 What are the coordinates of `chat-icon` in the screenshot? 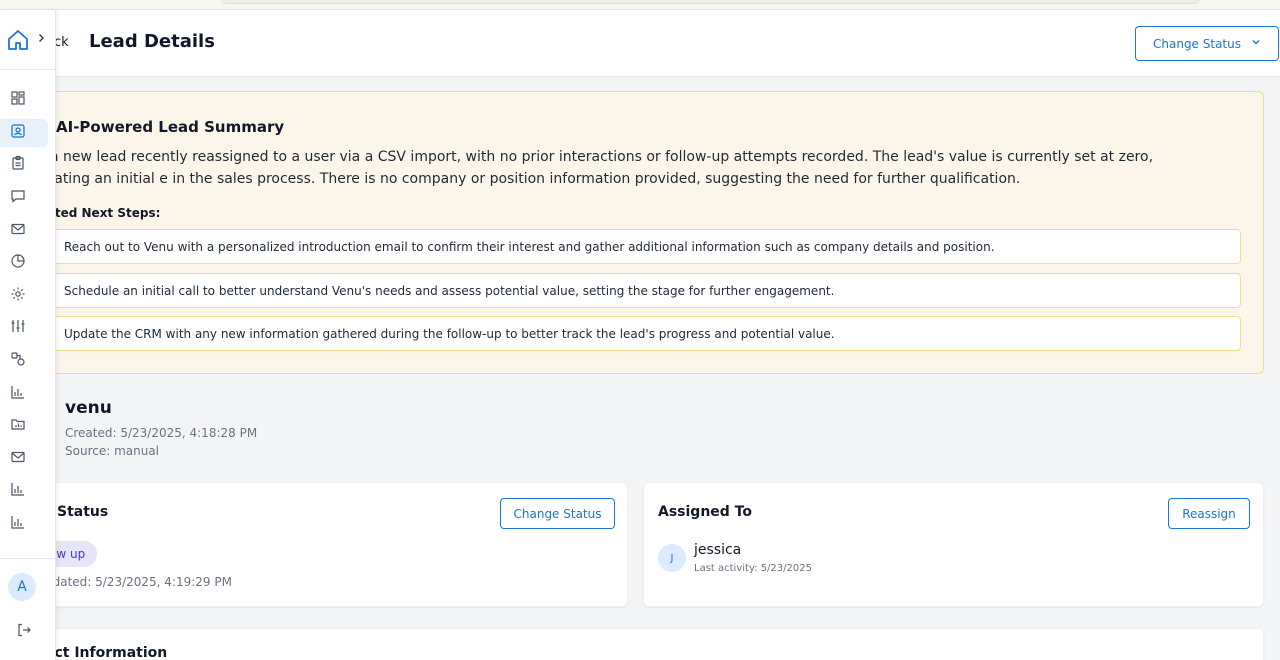 It's located at (18, 198).